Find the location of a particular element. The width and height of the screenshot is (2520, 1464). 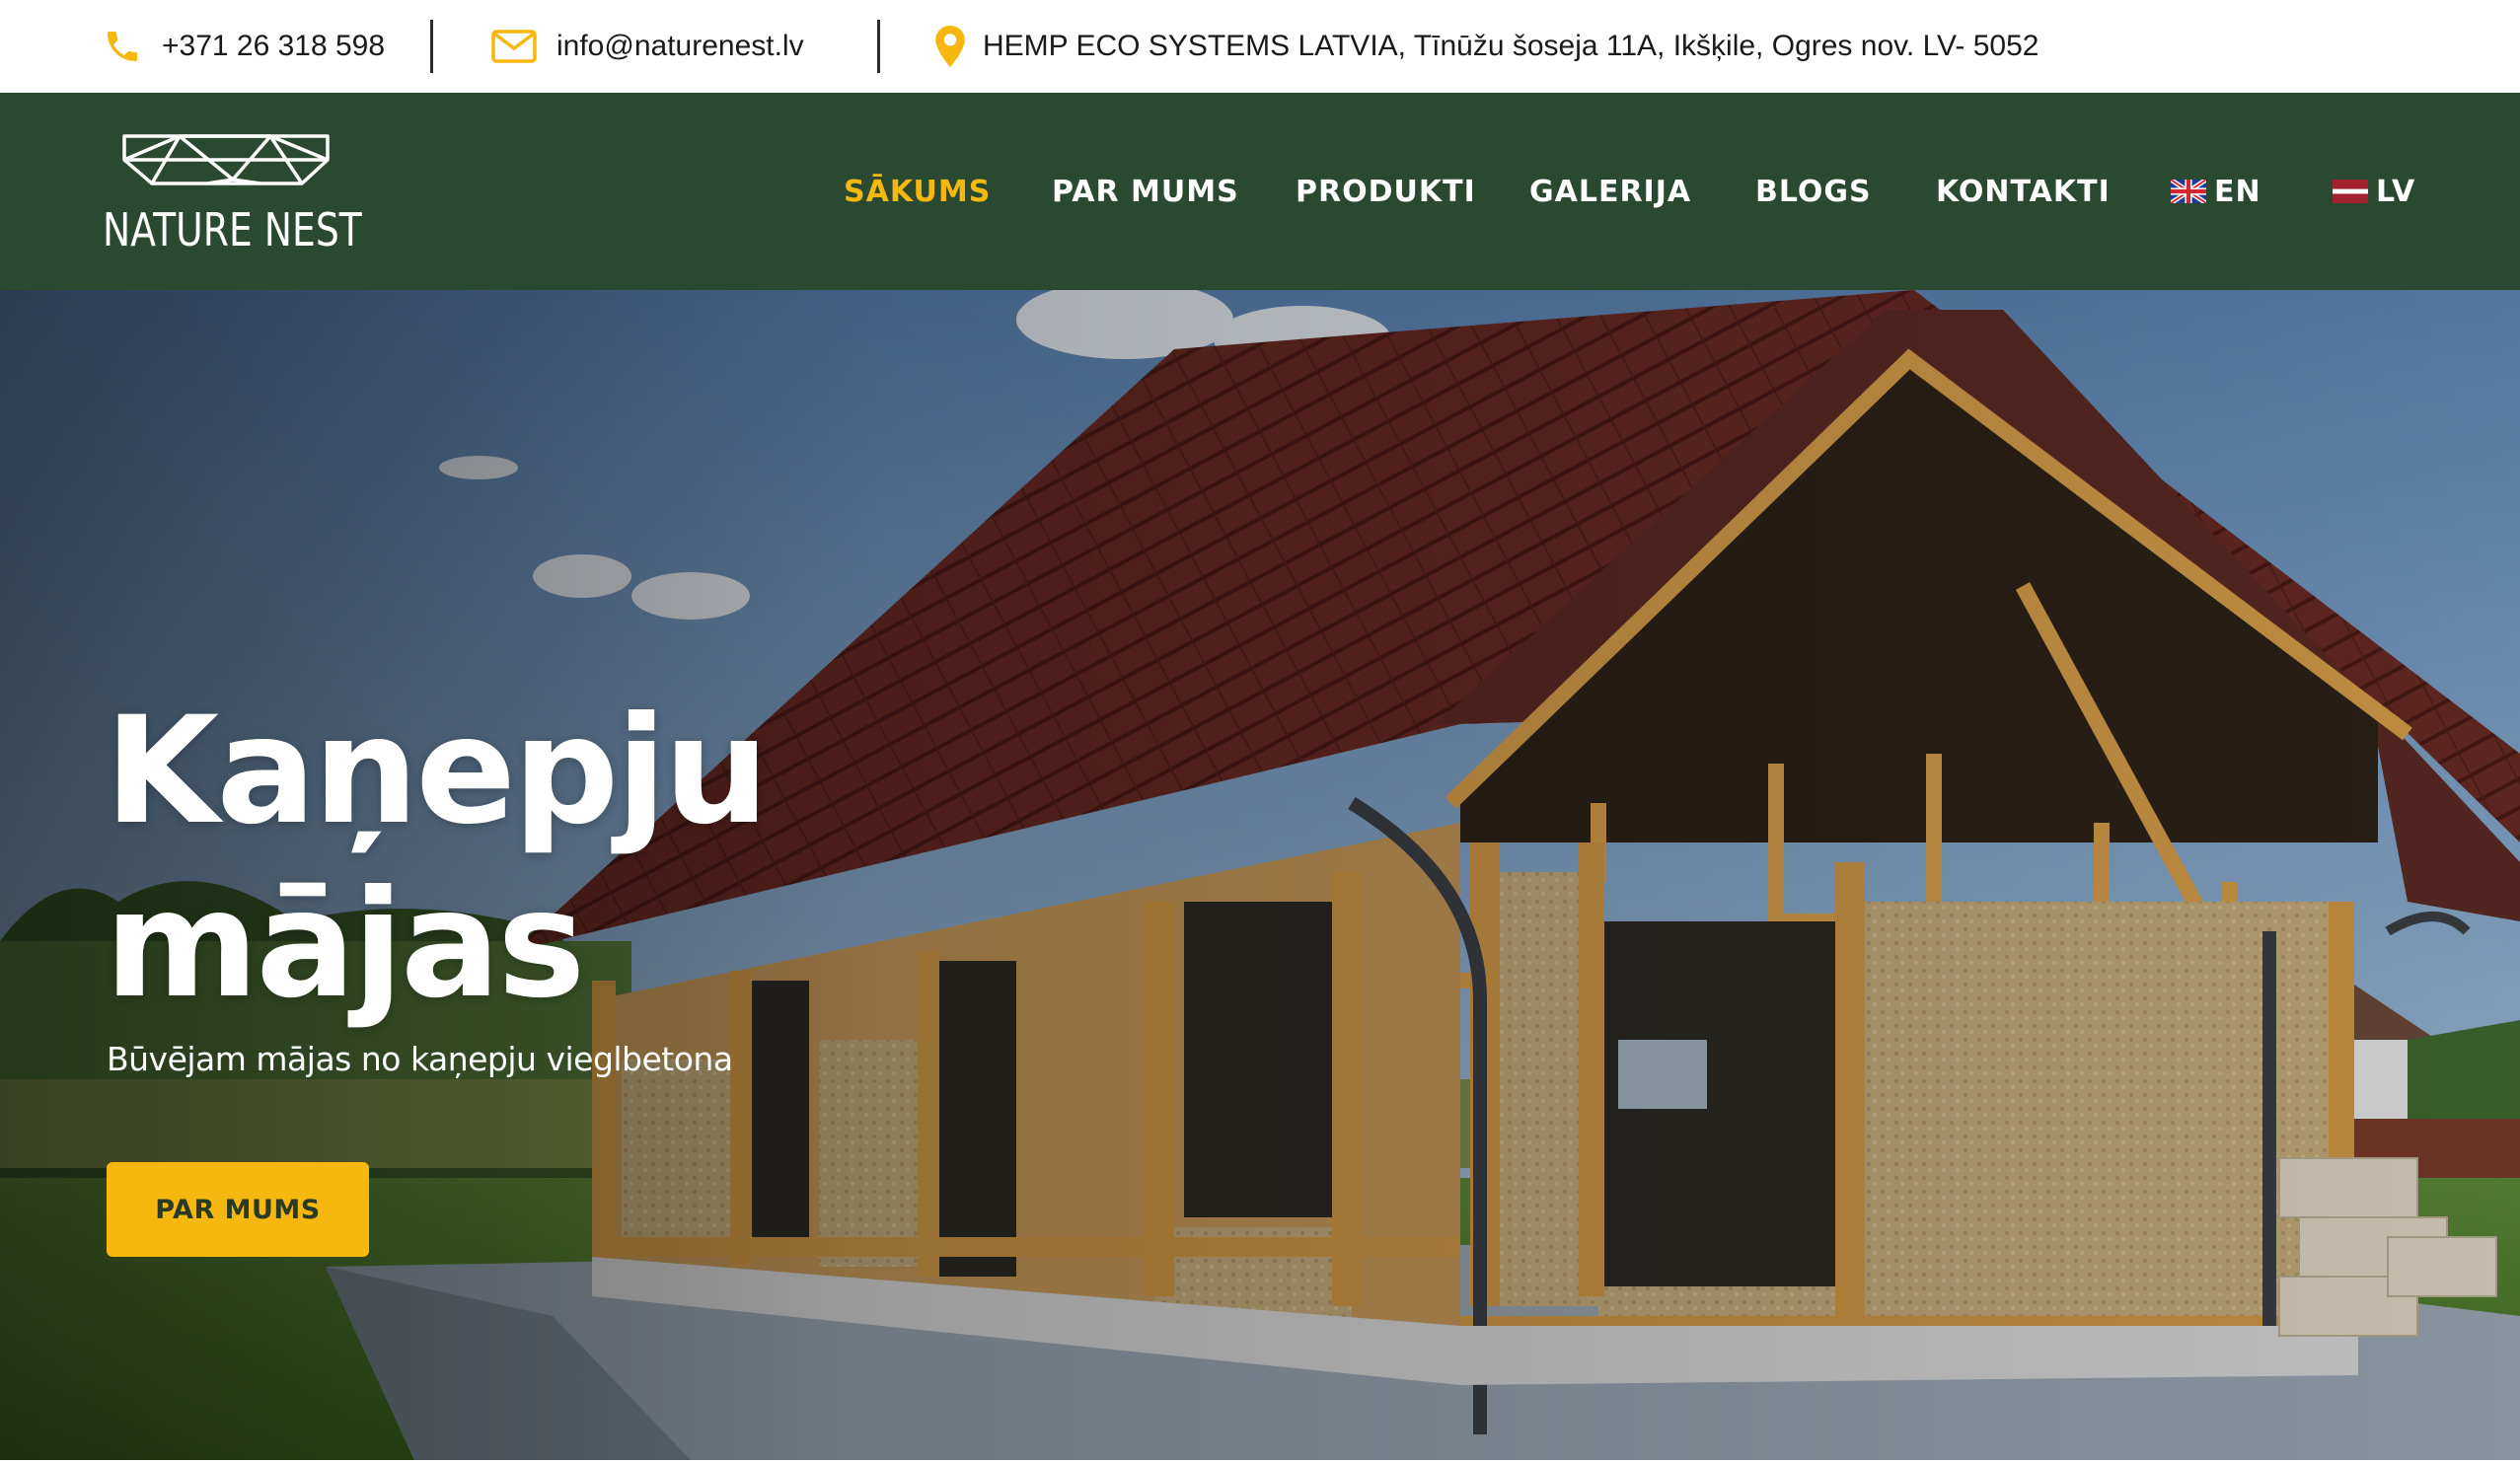

hero-title-line-2: mājas is located at coordinates (345, 945).